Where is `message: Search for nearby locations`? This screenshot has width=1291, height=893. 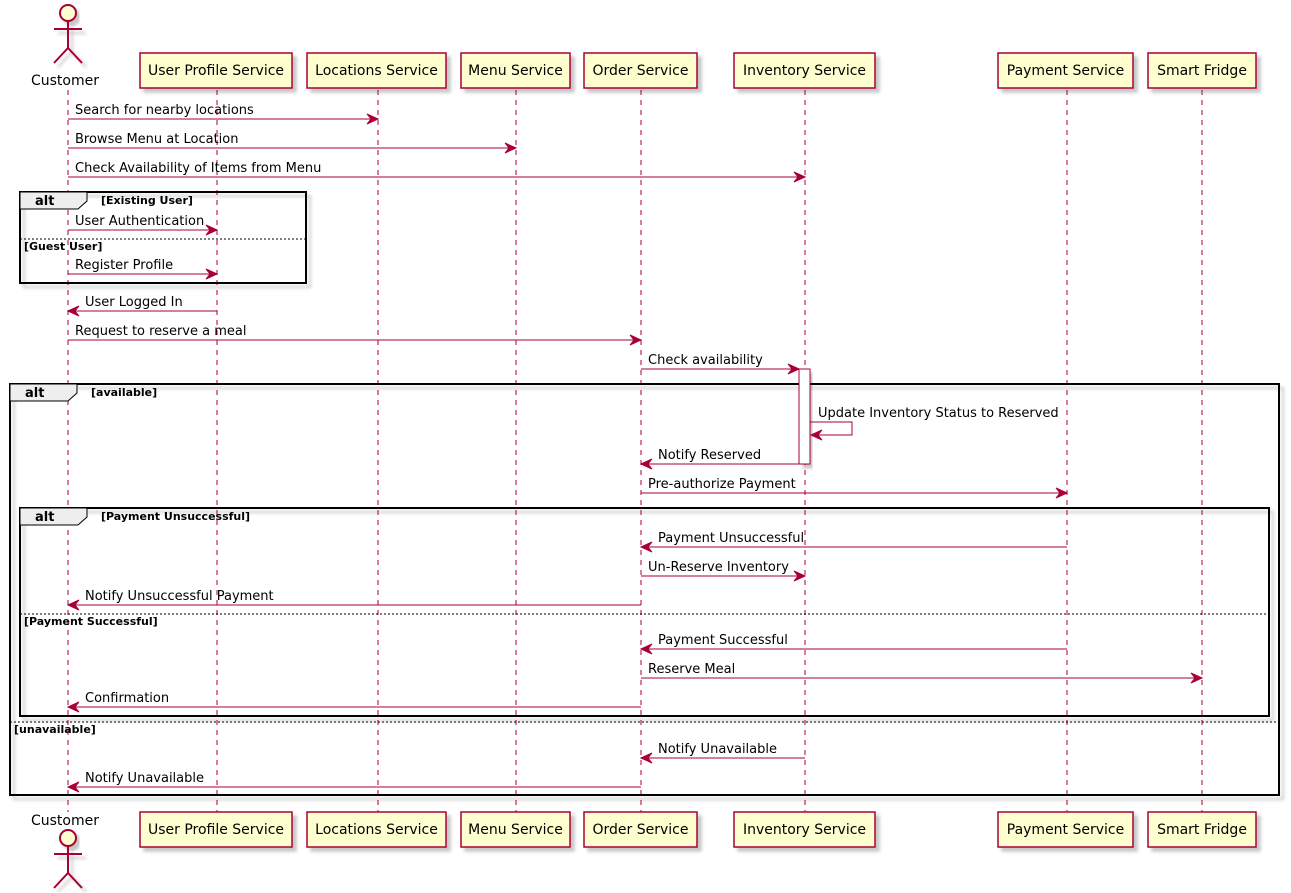 message: Search for nearby locations is located at coordinates (224, 114).